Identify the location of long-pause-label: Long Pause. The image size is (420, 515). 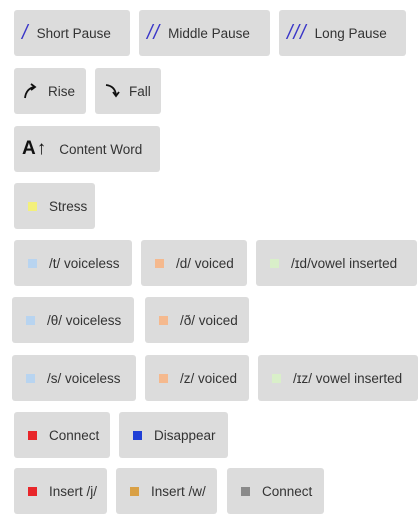
(350, 33).